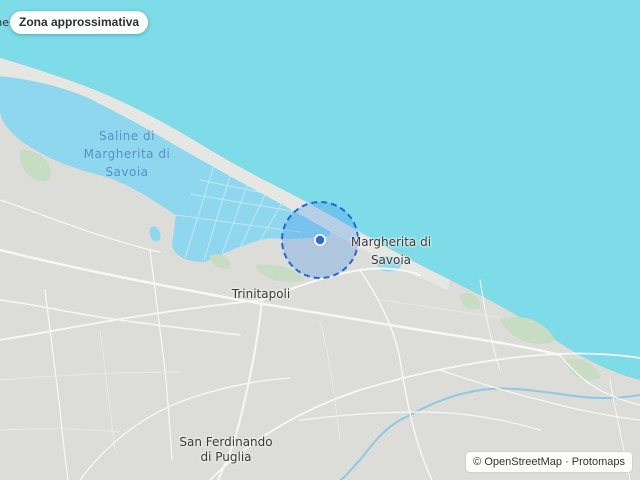  I want to click on place-label-san-ferdinando: San Ferdinando di Puglia, so click(226, 450).